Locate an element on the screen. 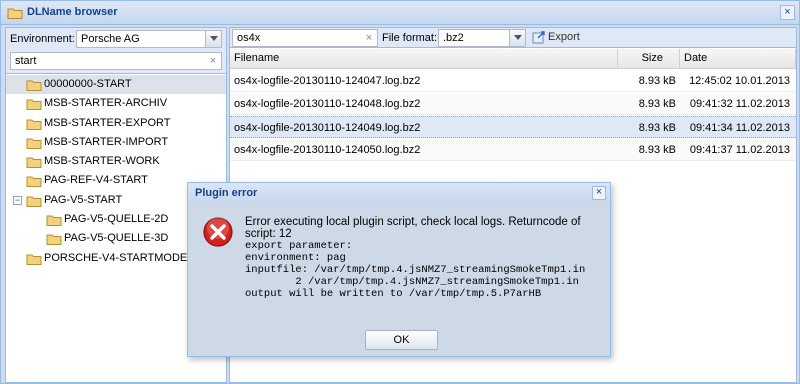 The height and width of the screenshot is (384, 800). tree-item: MSB-STARTER-WORK is located at coordinates (116, 161).